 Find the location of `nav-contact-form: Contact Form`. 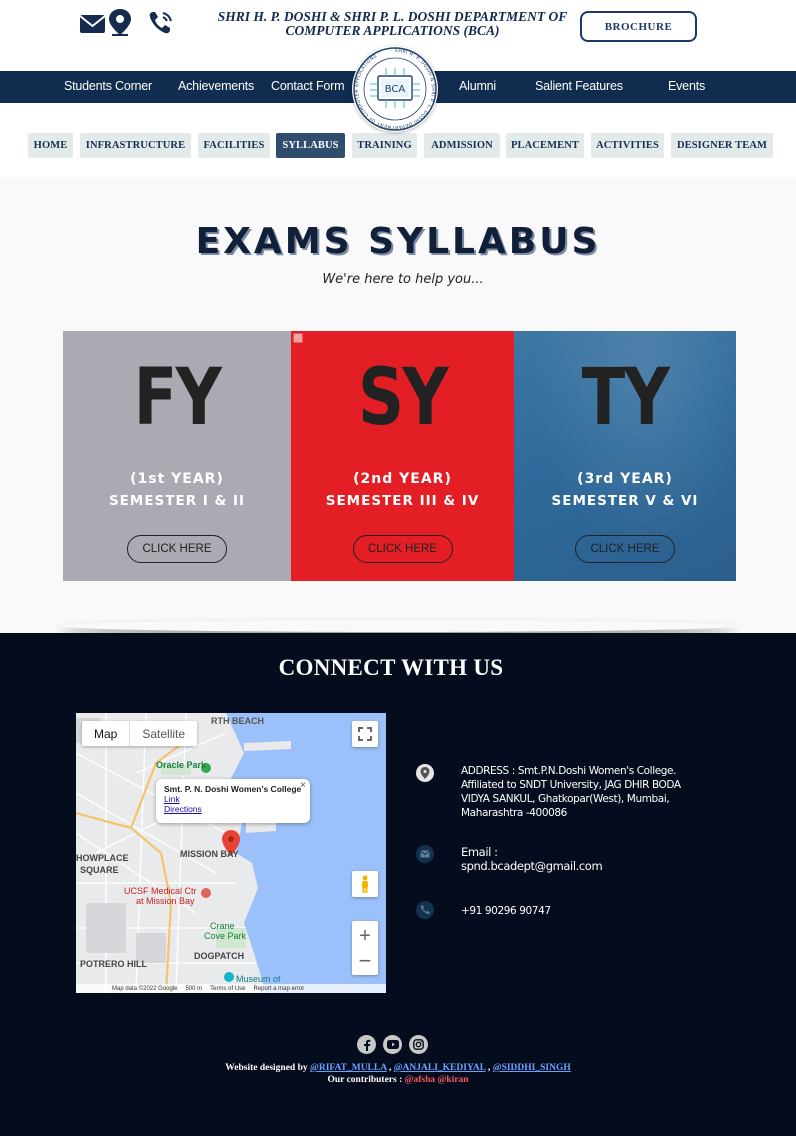

nav-contact-form: Contact Form is located at coordinates (308, 86).